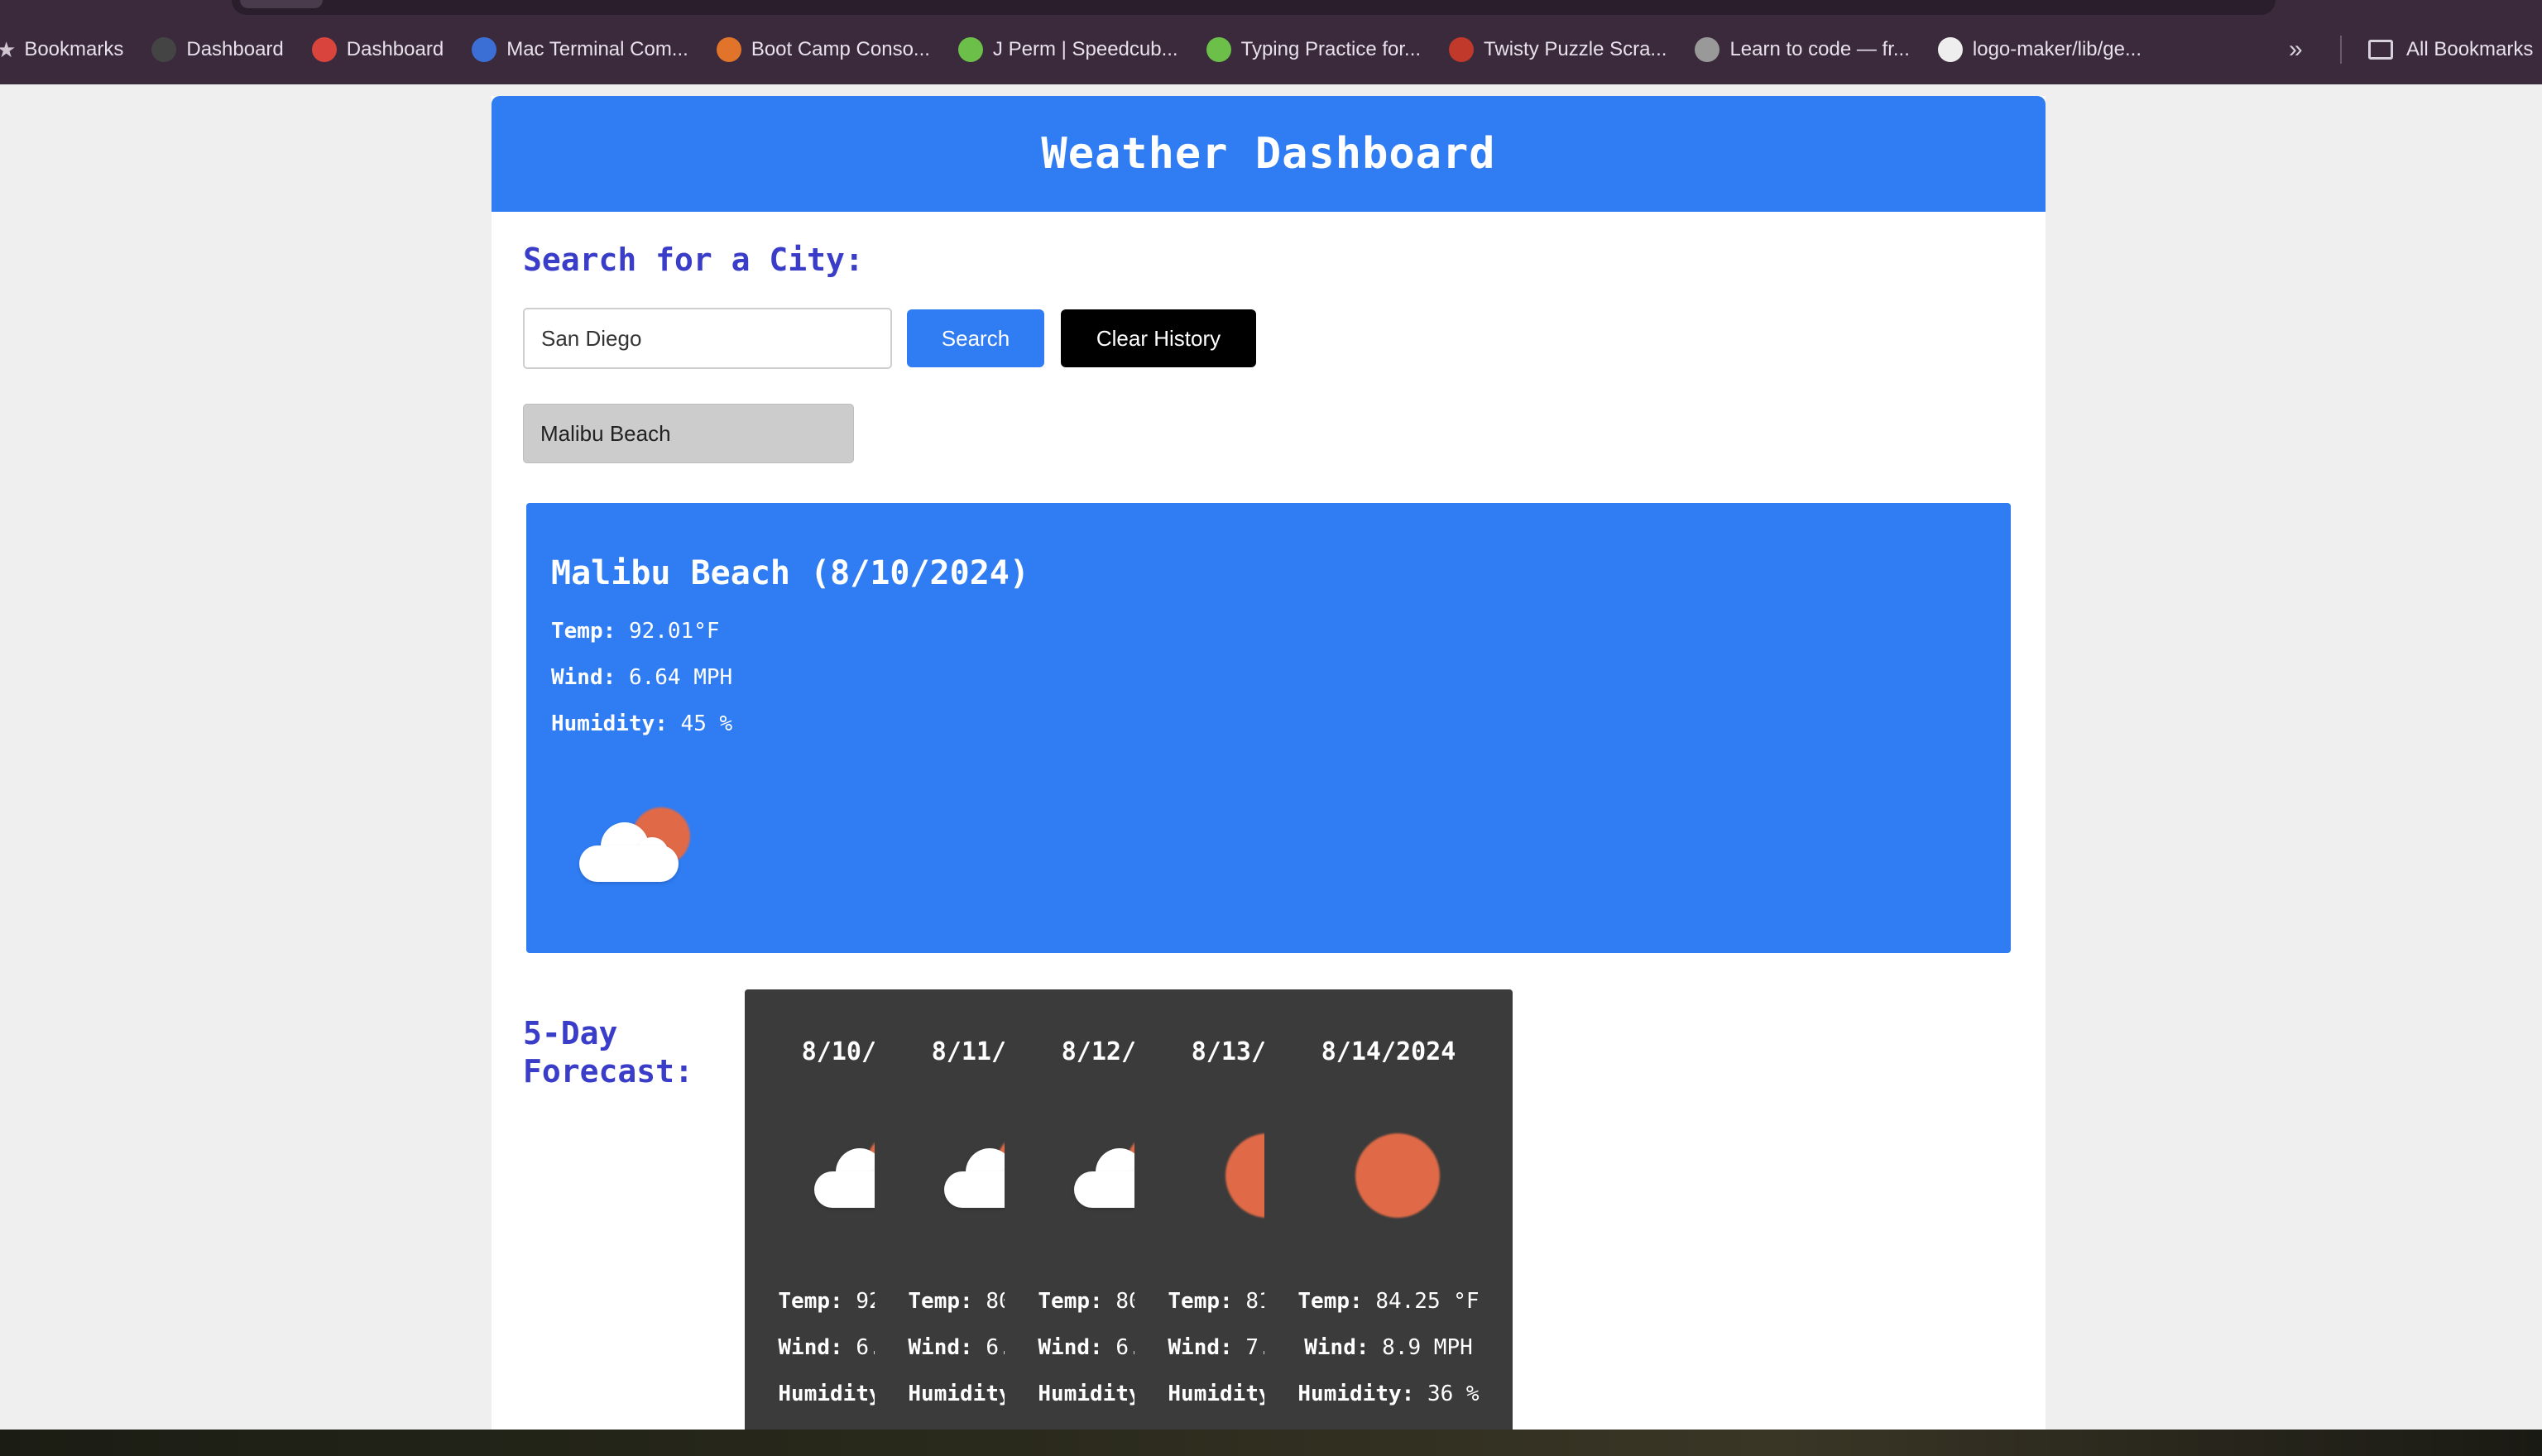 Image resolution: width=2542 pixels, height=1456 pixels. What do you see at coordinates (1462, 49) in the screenshot?
I see `puzzle-icon` at bounding box center [1462, 49].